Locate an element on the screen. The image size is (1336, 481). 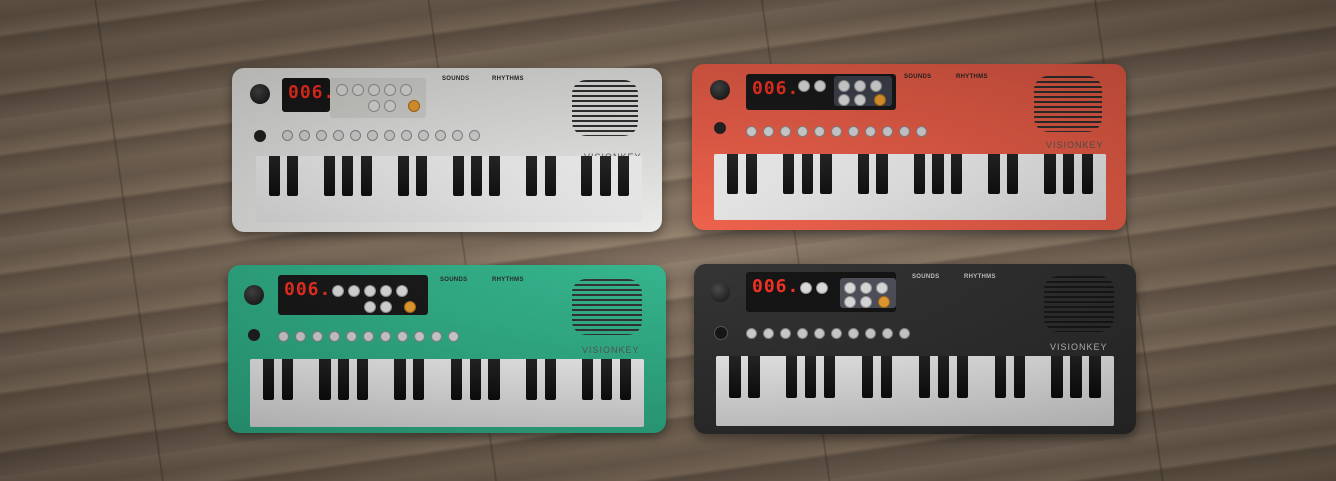
rhythms-header: RHYTHMS is located at coordinates (972, 77).